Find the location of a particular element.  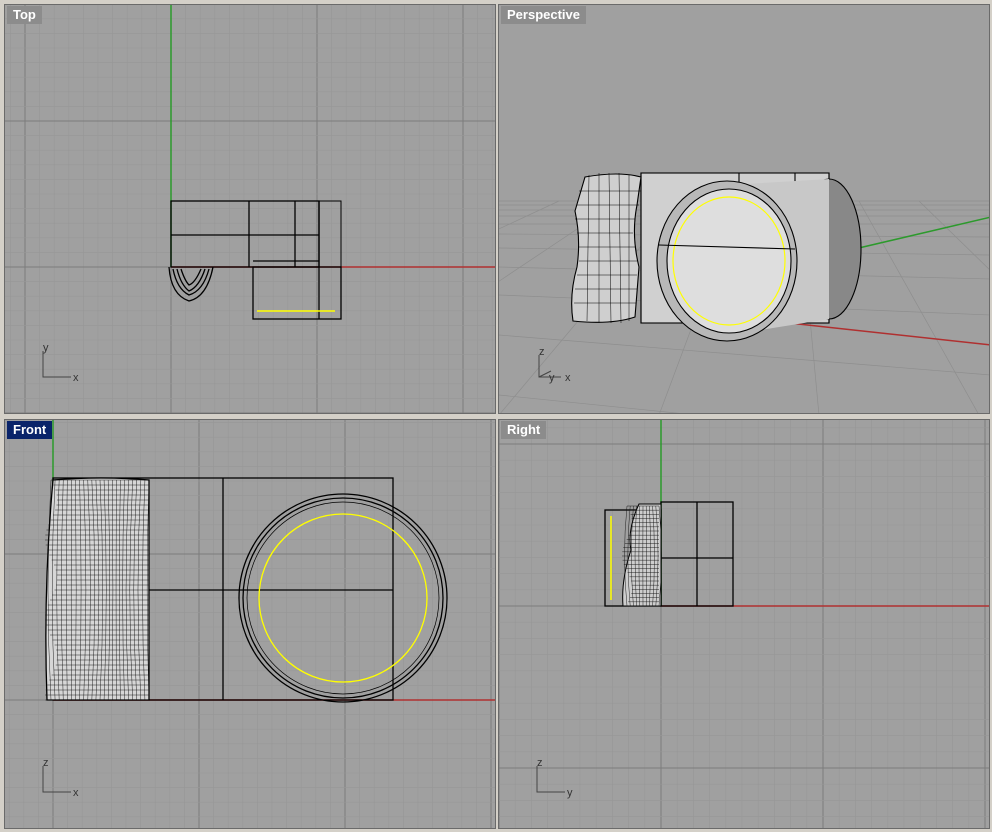

camera-right-view is located at coordinates (669, 554).